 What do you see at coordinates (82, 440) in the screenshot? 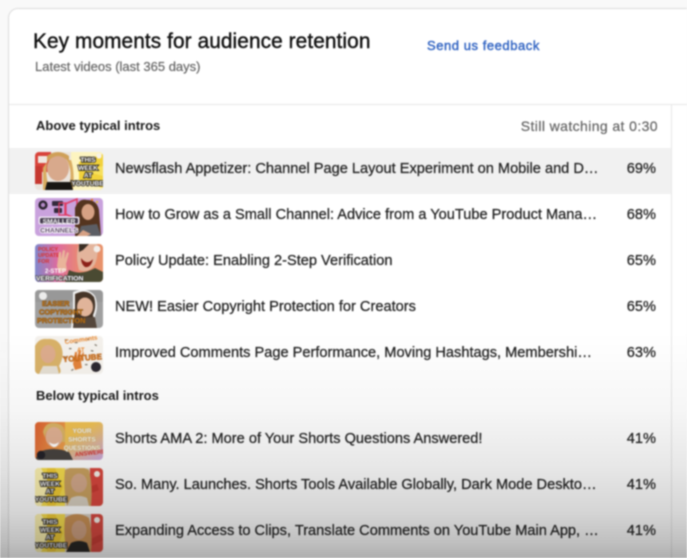
I see `svg-text: SHORTS` at bounding box center [82, 440].